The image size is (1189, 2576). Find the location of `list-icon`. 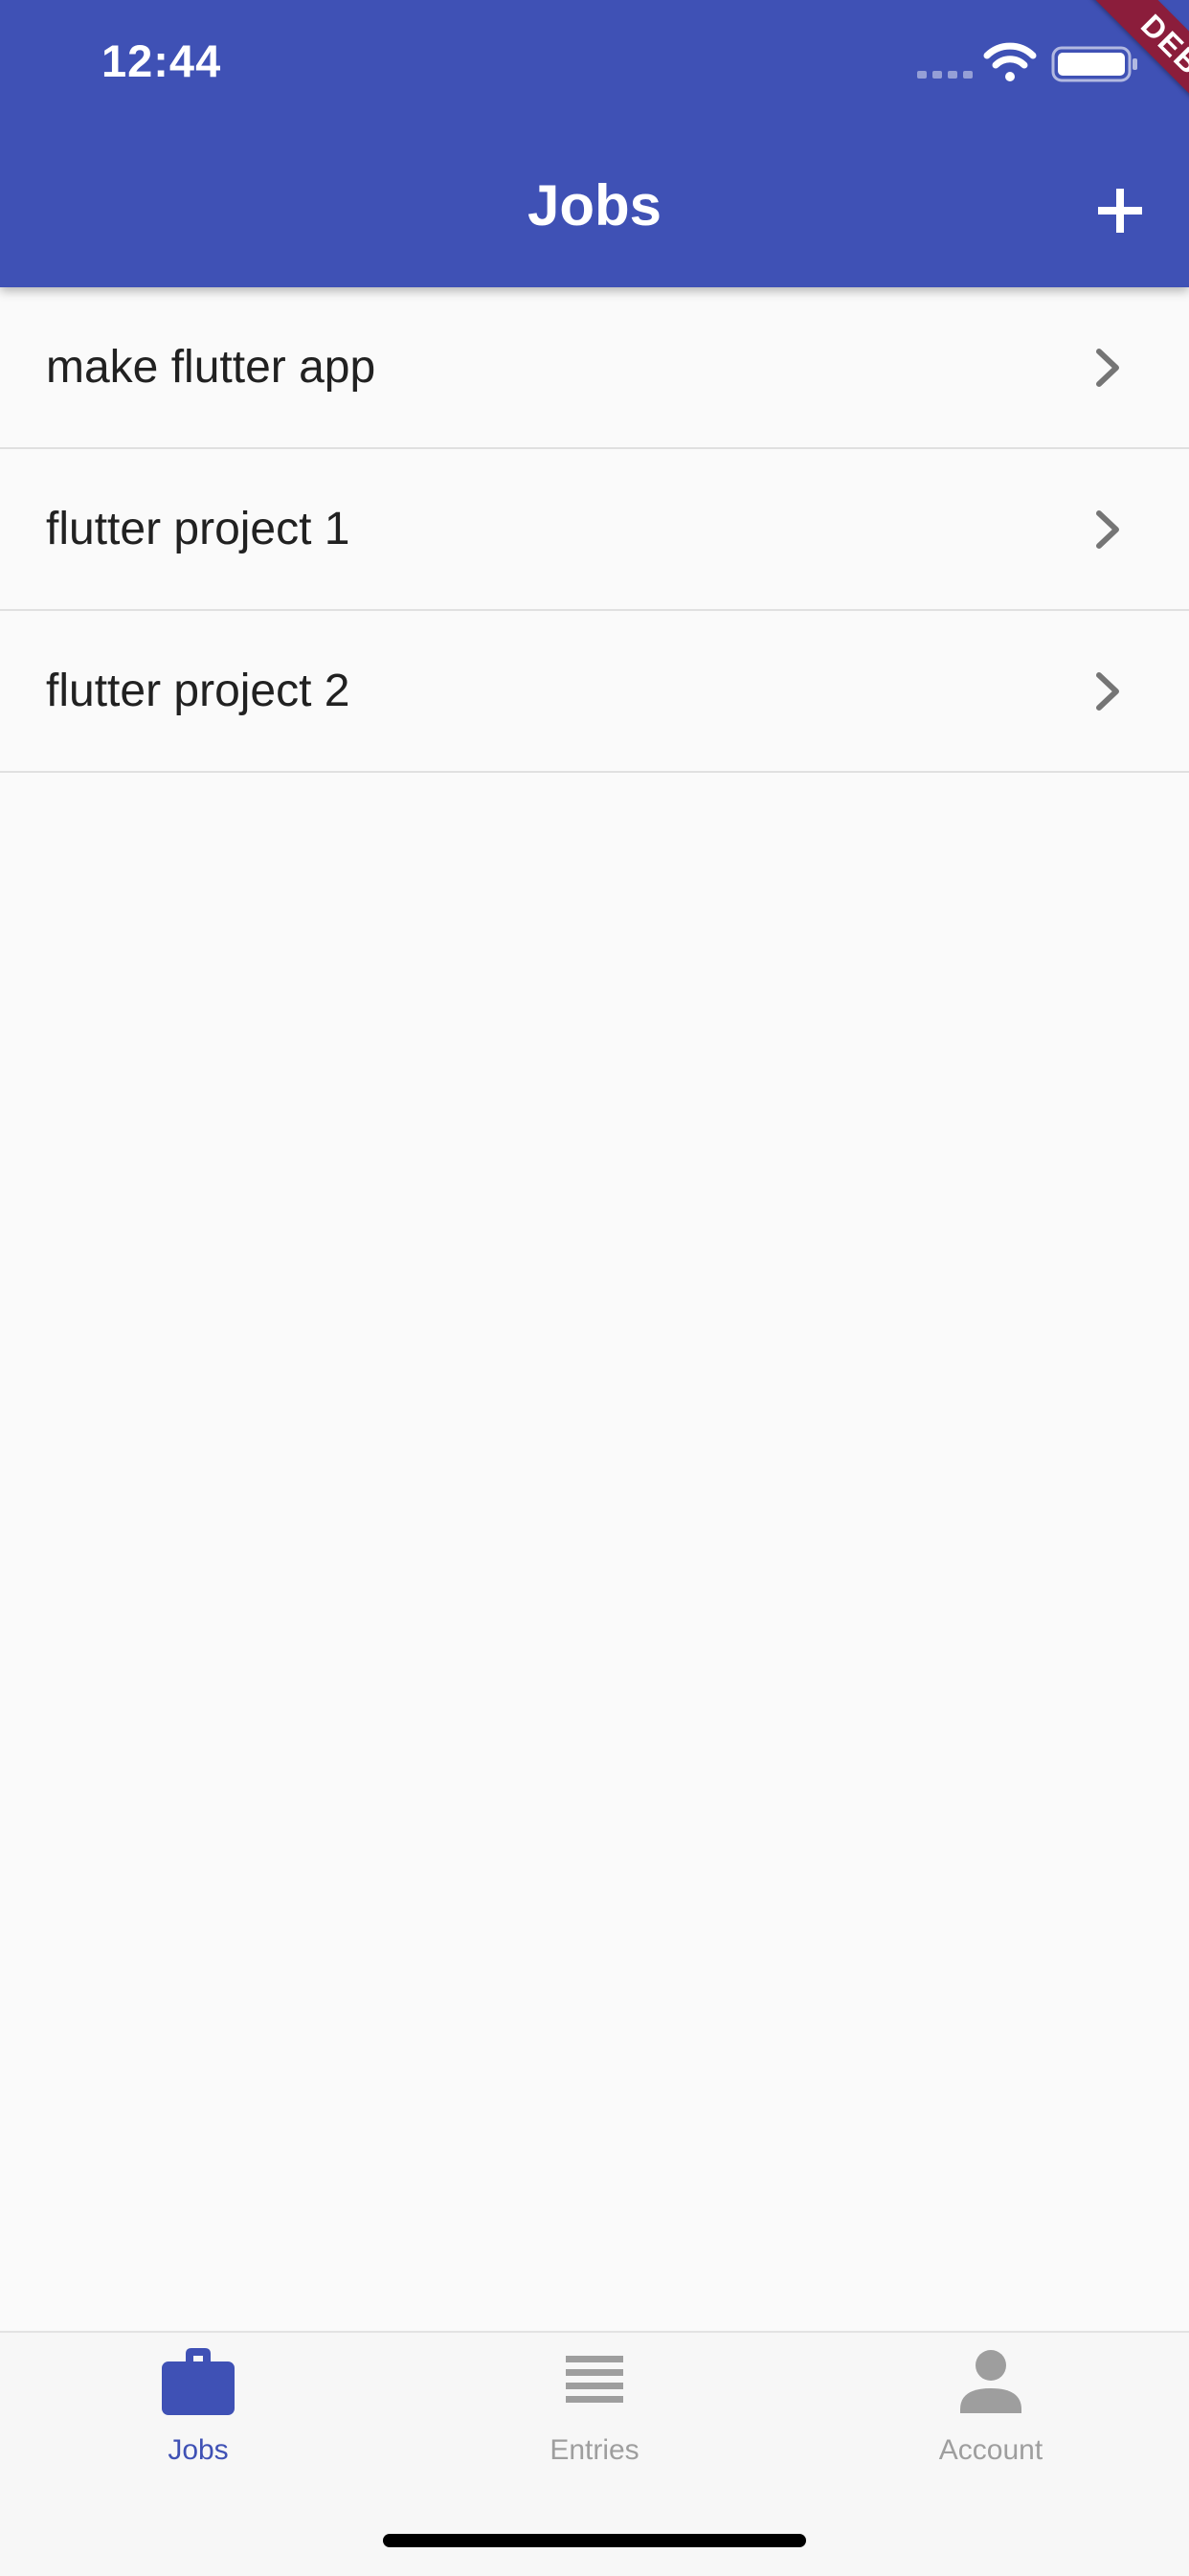

list-icon is located at coordinates (594, 2379).